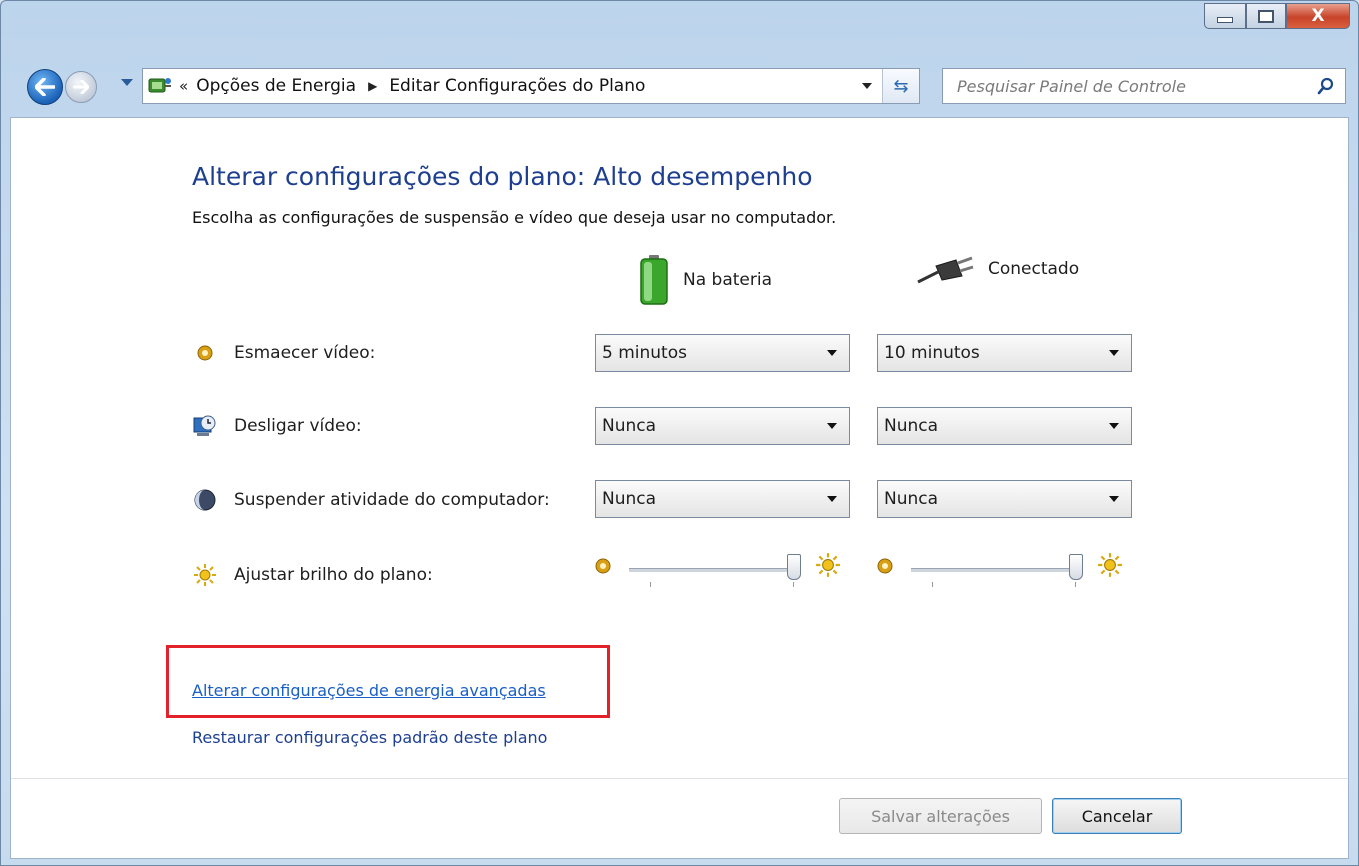 Image resolution: width=1359 pixels, height=866 pixels. What do you see at coordinates (517, 86) in the screenshot?
I see `breadcrumb-edit-plan-settings: Editar Configurações do Plano` at bounding box center [517, 86].